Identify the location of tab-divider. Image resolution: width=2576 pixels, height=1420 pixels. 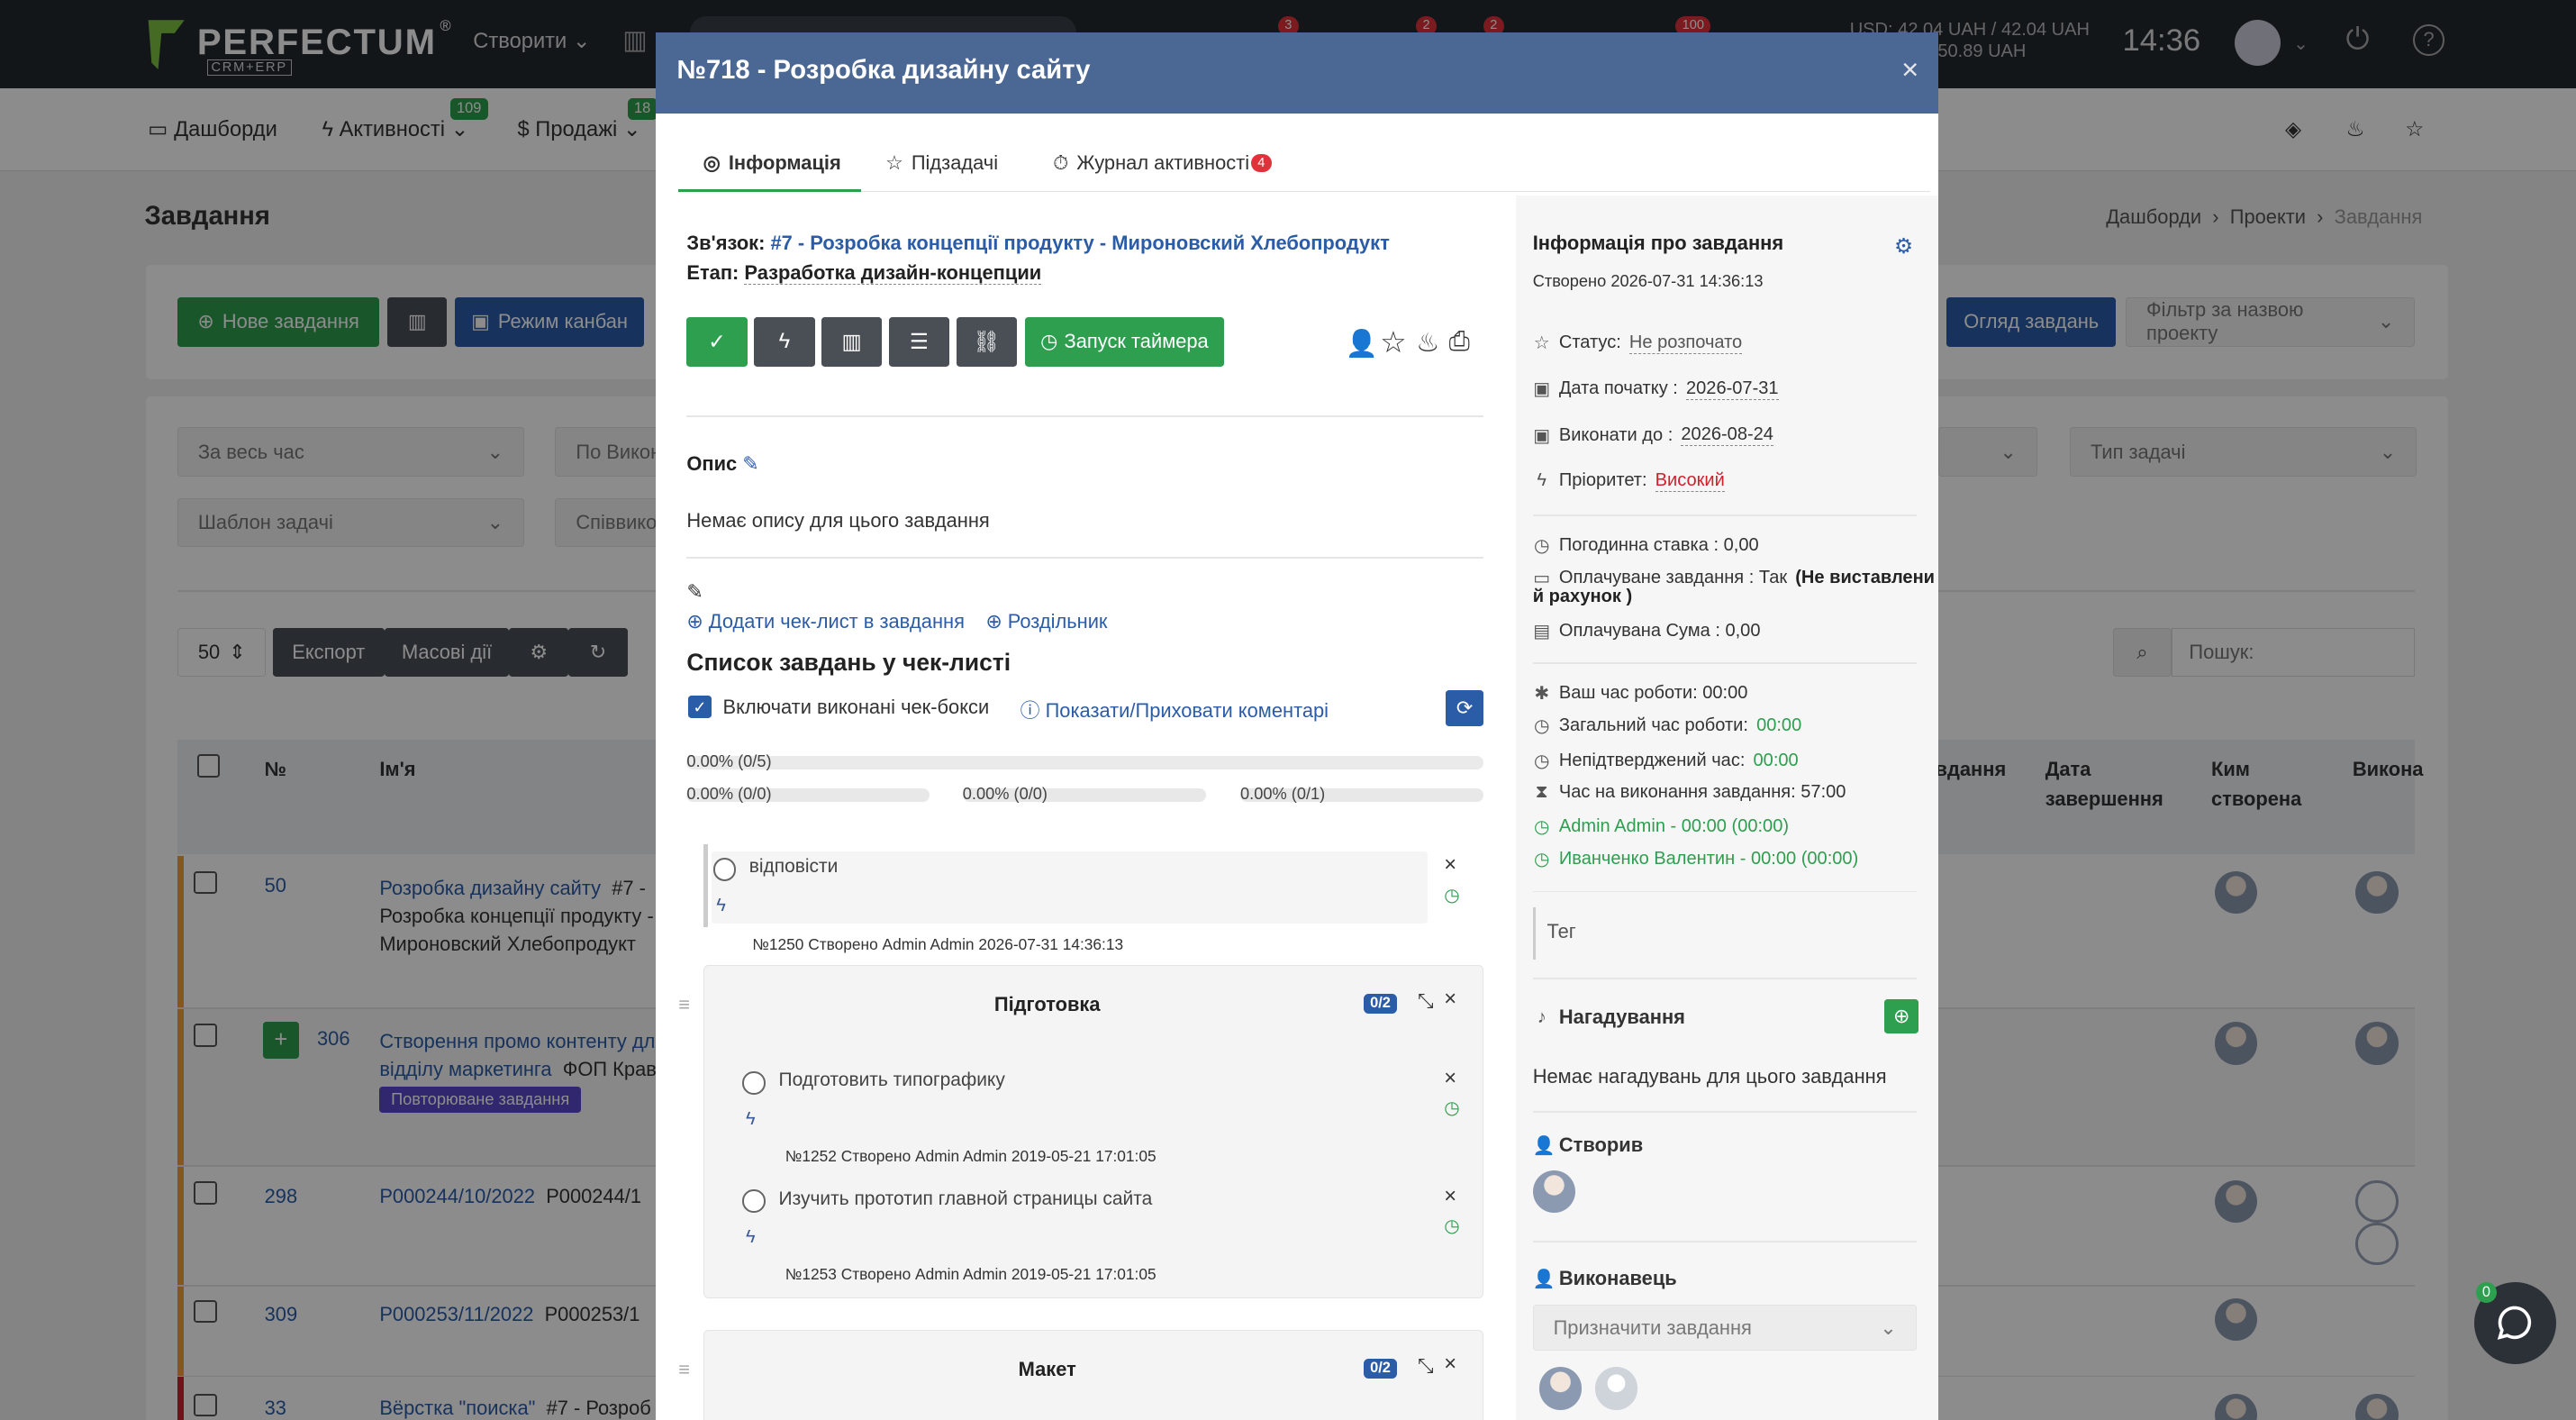
(1304, 191).